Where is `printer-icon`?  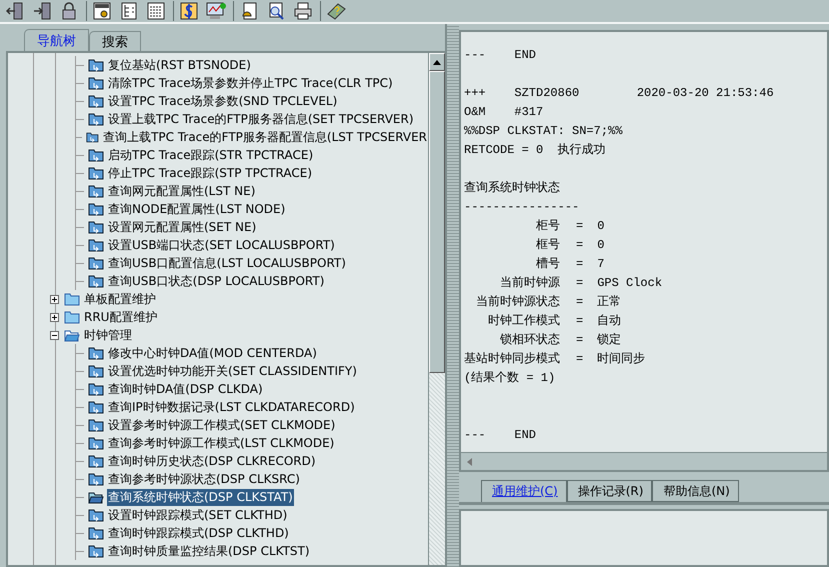 printer-icon is located at coordinates (303, 11).